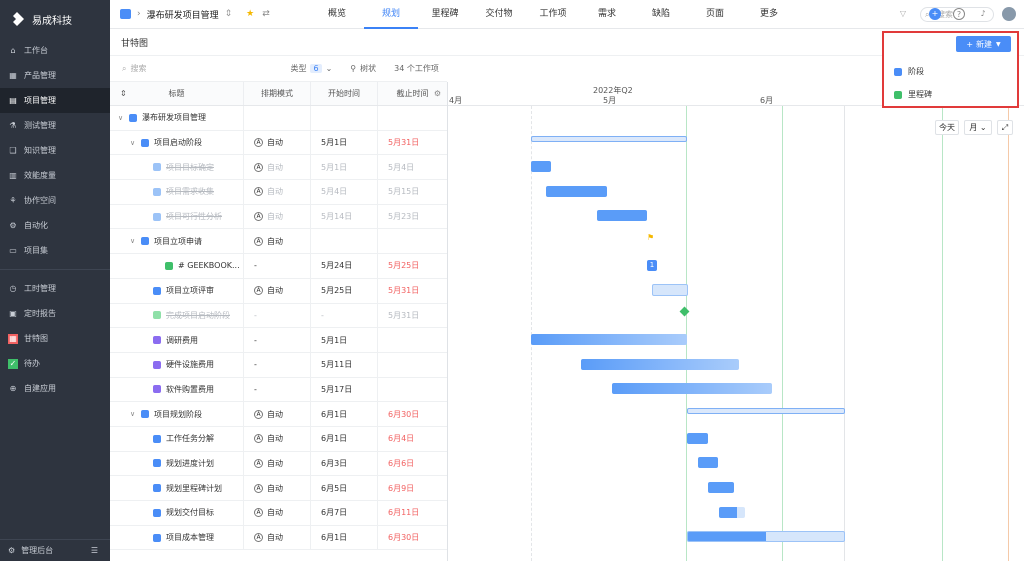  I want to click on cell-end: 6月9日, so click(412, 488).